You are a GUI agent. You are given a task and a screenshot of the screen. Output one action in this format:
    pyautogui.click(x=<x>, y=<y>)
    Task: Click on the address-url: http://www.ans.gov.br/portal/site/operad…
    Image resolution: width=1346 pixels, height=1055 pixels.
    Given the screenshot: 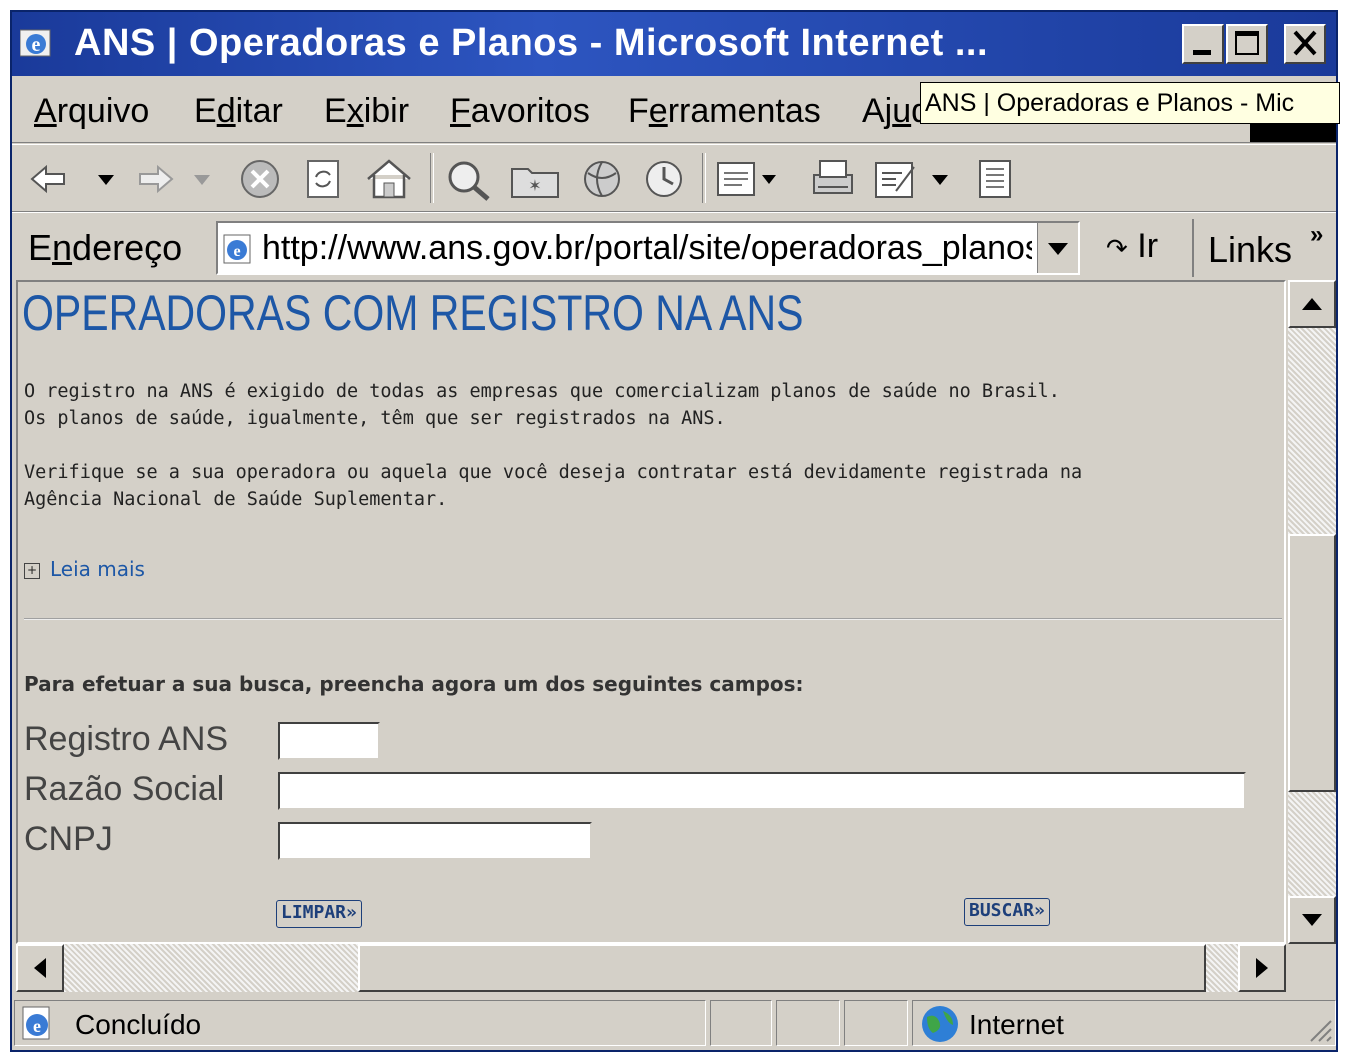 What is the action you would take?
    pyautogui.click(x=647, y=248)
    